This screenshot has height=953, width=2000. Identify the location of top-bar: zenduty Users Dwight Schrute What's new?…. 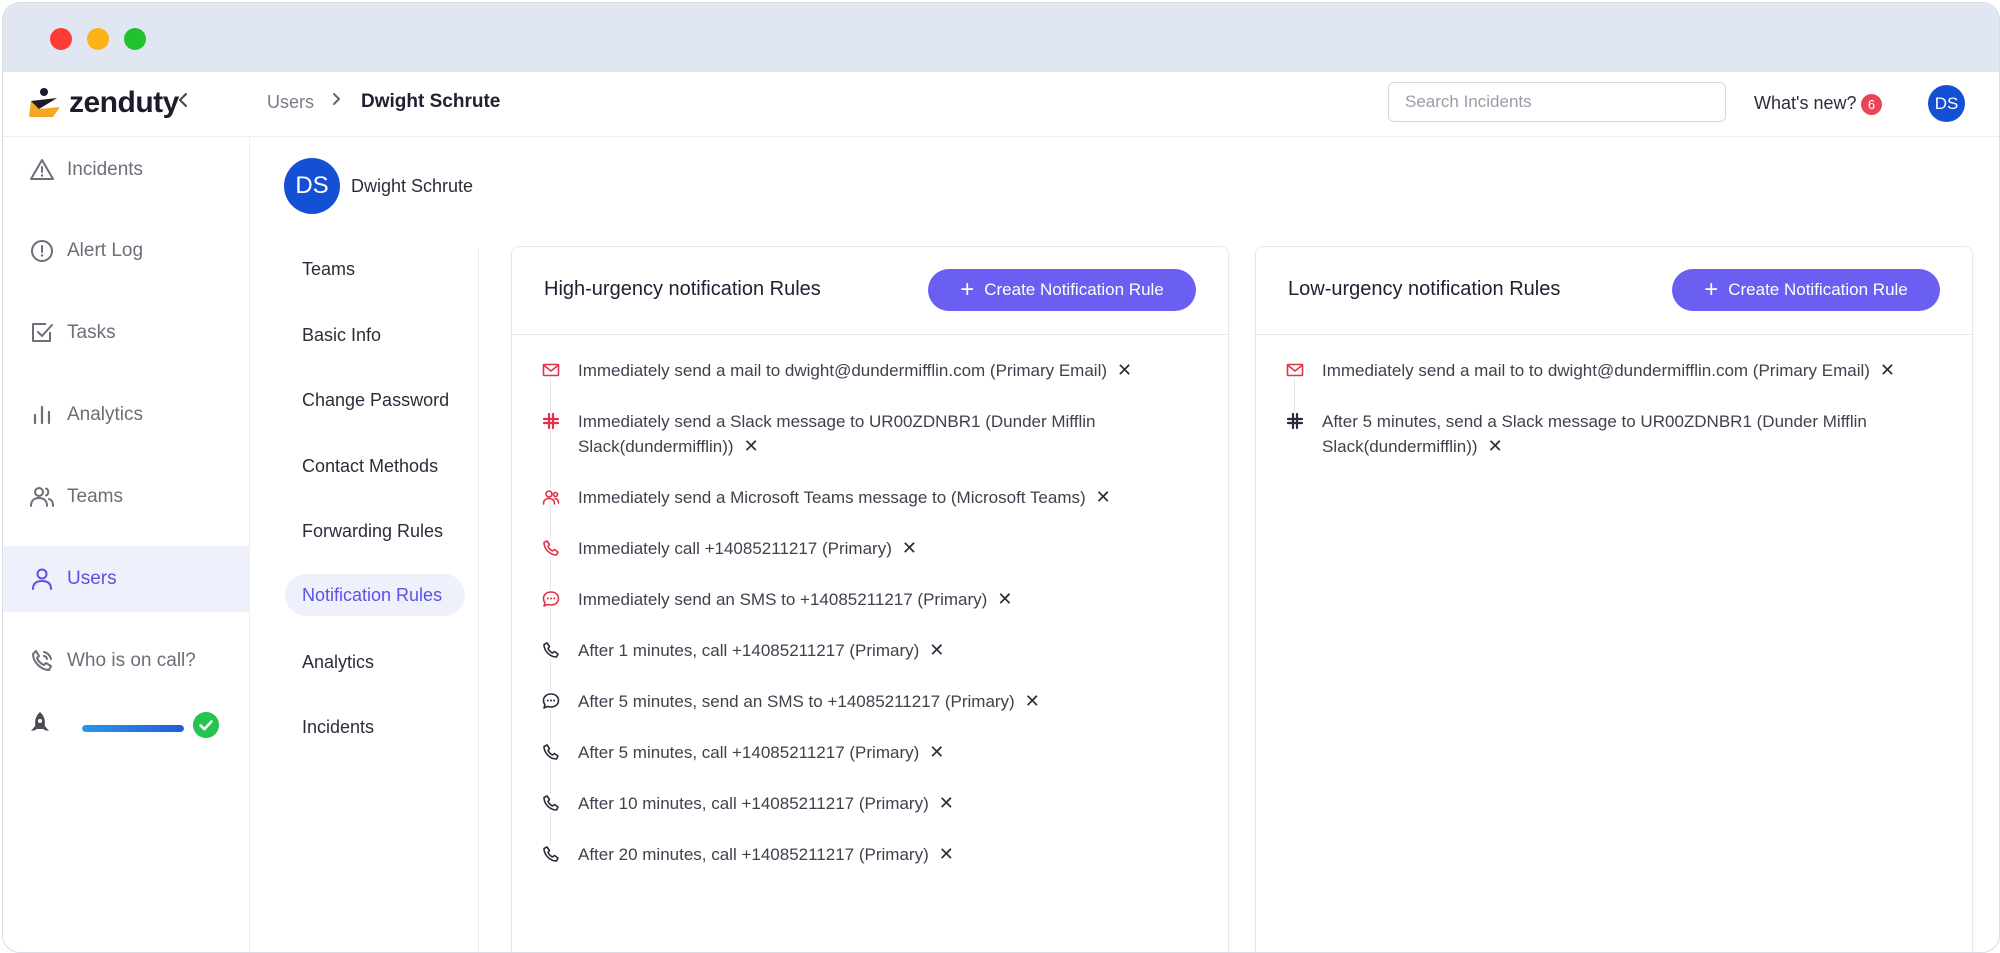
(1001, 104).